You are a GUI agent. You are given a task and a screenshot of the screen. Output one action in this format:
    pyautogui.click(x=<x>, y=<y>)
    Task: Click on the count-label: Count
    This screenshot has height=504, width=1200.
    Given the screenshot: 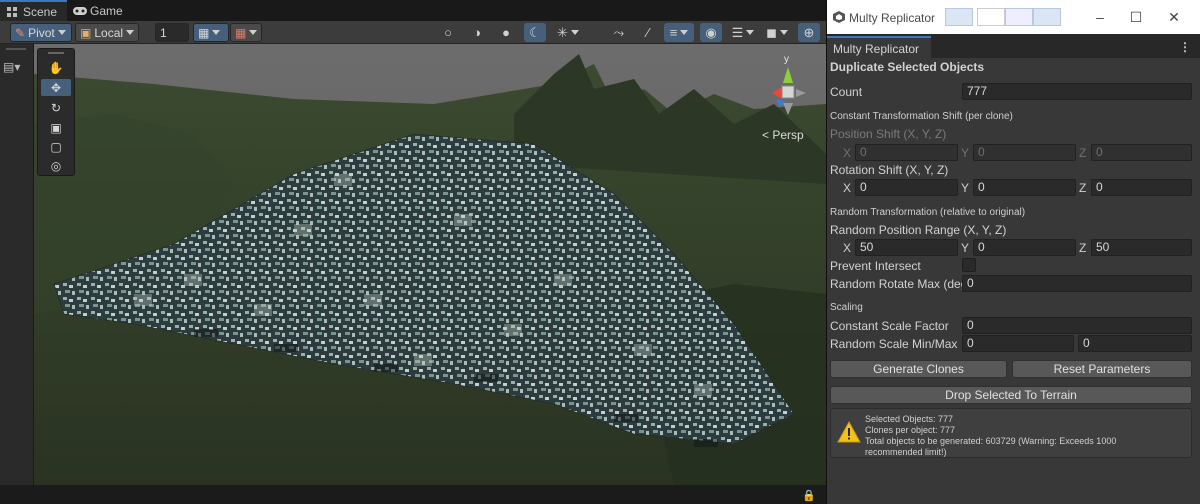 What is the action you would take?
    pyautogui.click(x=846, y=92)
    